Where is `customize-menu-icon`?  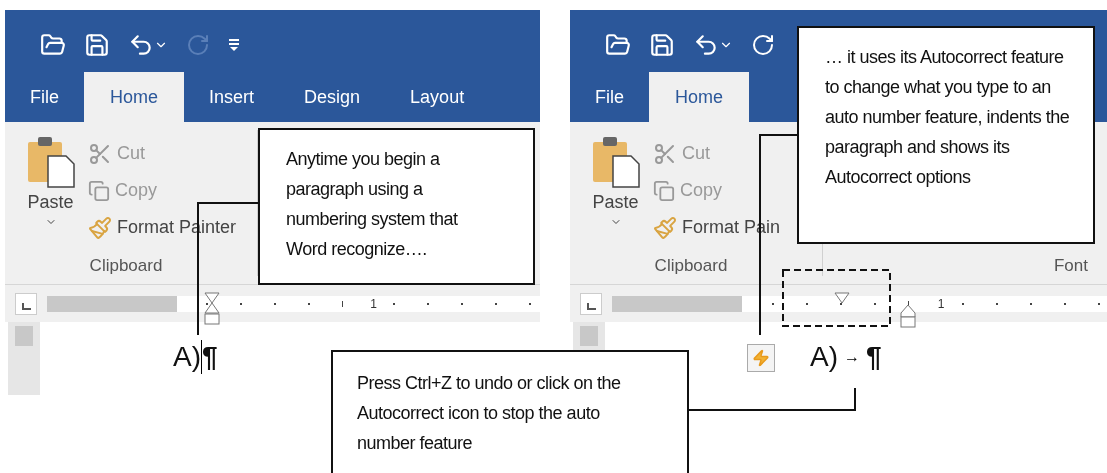 customize-menu-icon is located at coordinates (234, 45).